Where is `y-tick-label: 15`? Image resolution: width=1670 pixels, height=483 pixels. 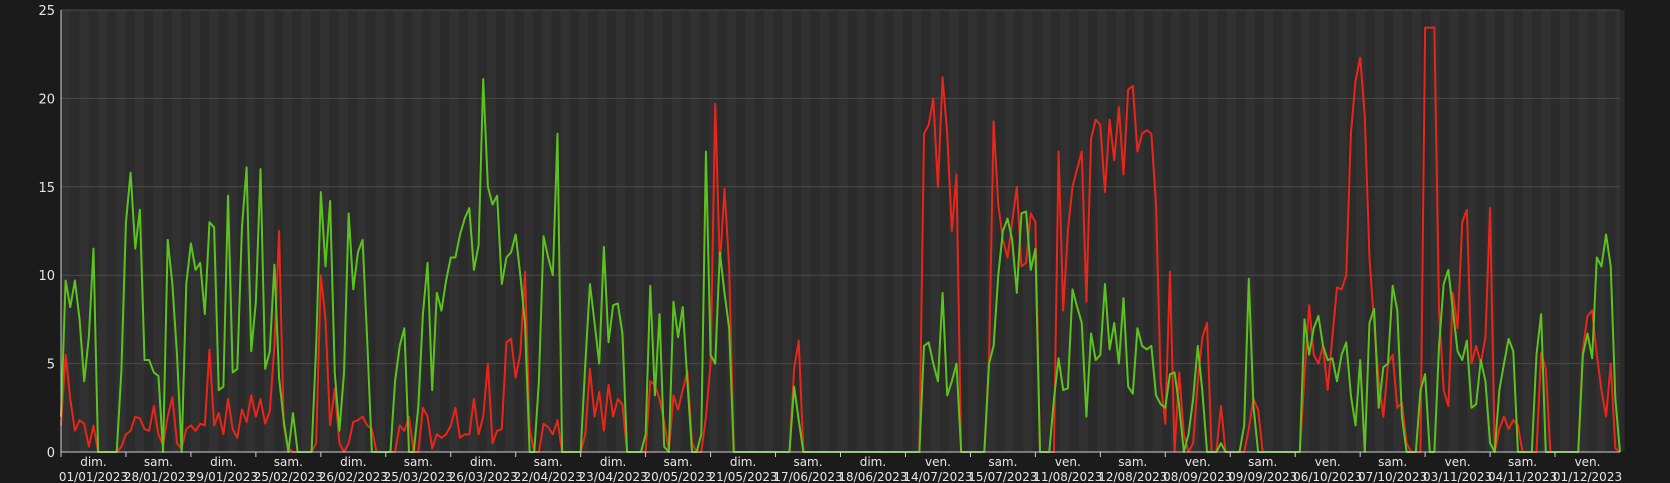
y-tick-label: 15 is located at coordinates (46, 188).